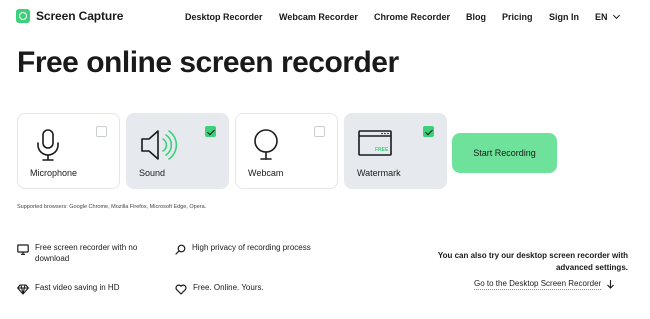 The width and height of the screenshot is (650, 319). I want to click on watermark-badge: FREE, so click(382, 150).